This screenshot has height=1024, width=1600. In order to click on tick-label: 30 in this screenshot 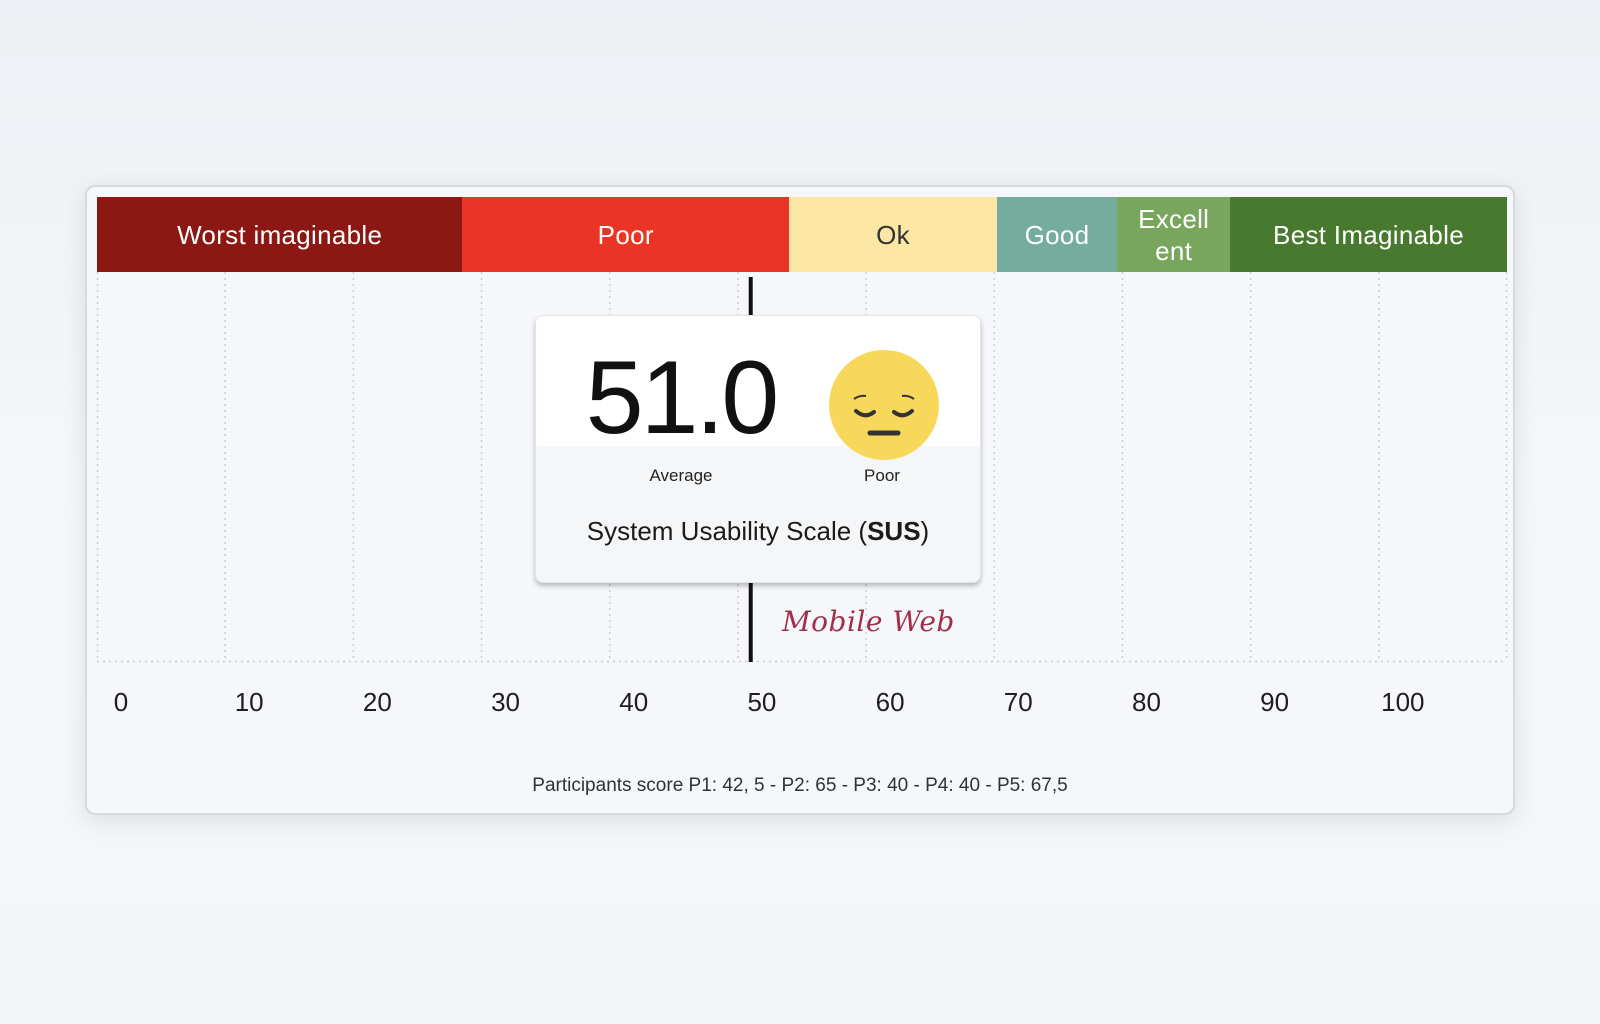, I will do `click(505, 702)`.